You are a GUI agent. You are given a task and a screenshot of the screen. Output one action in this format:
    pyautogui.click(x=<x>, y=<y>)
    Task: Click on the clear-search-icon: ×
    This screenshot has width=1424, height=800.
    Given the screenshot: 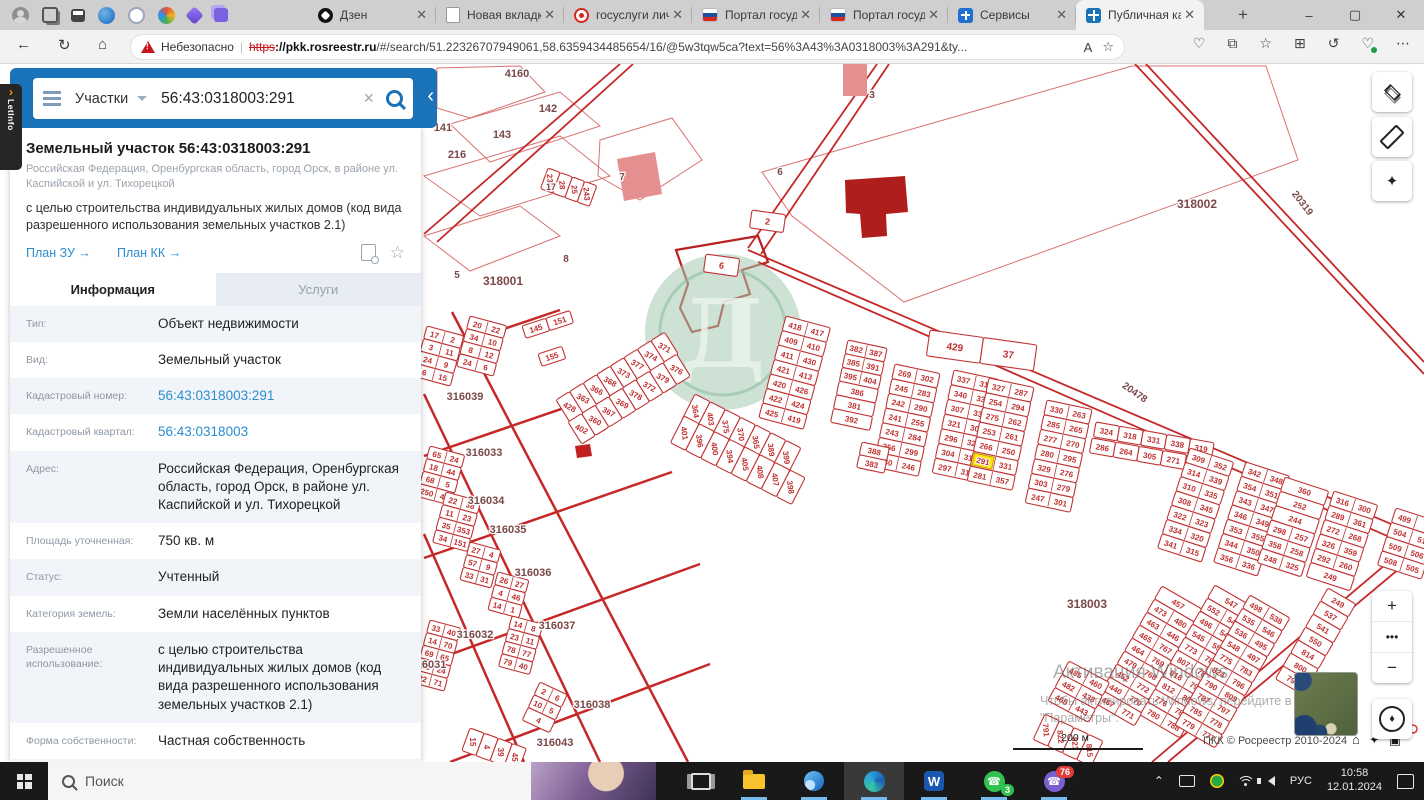 What is the action you would take?
    pyautogui.click(x=368, y=98)
    